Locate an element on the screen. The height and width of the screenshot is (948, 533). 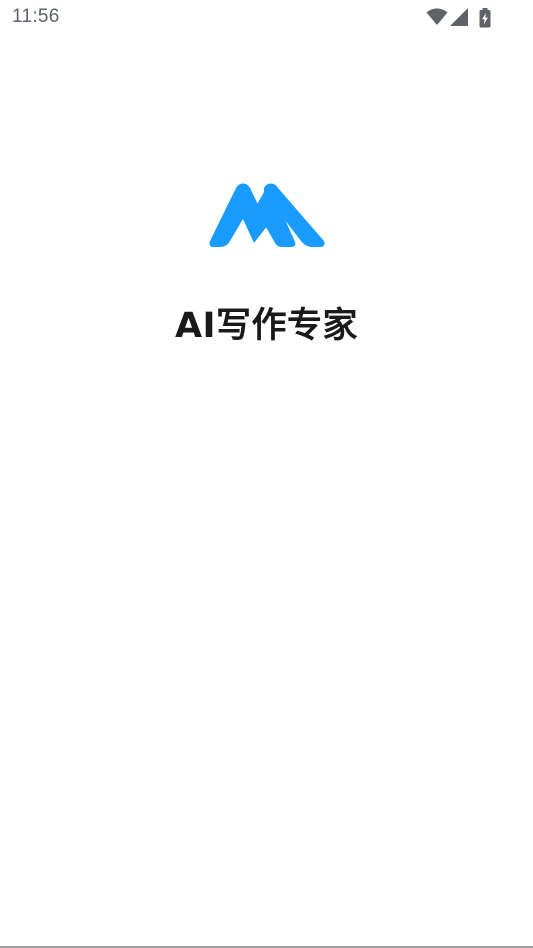
app-title: AI写作专家 is located at coordinates (266, 326).